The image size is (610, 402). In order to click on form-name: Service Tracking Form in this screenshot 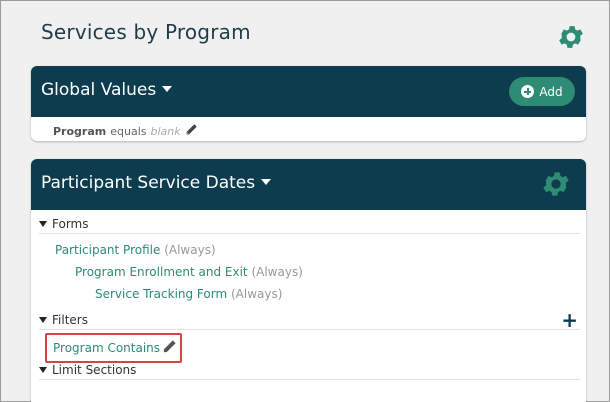, I will do `click(161, 294)`.